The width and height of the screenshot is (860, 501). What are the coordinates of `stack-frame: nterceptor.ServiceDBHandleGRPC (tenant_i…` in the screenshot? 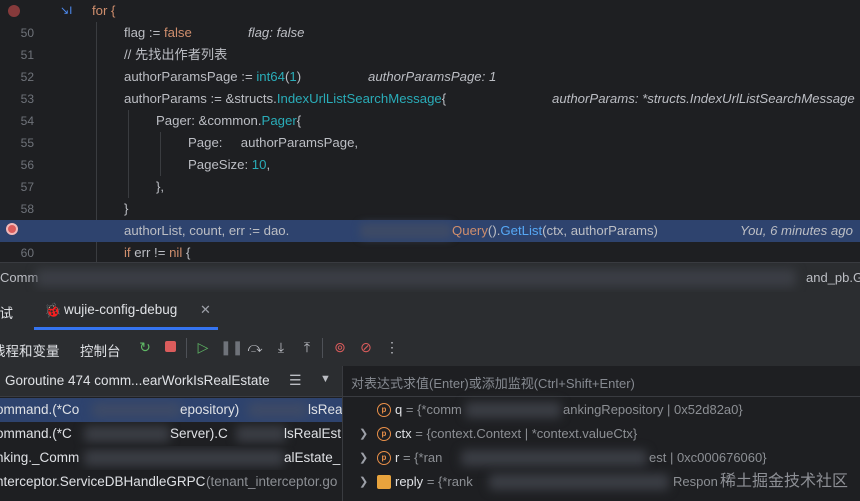 It's located at (171, 482).